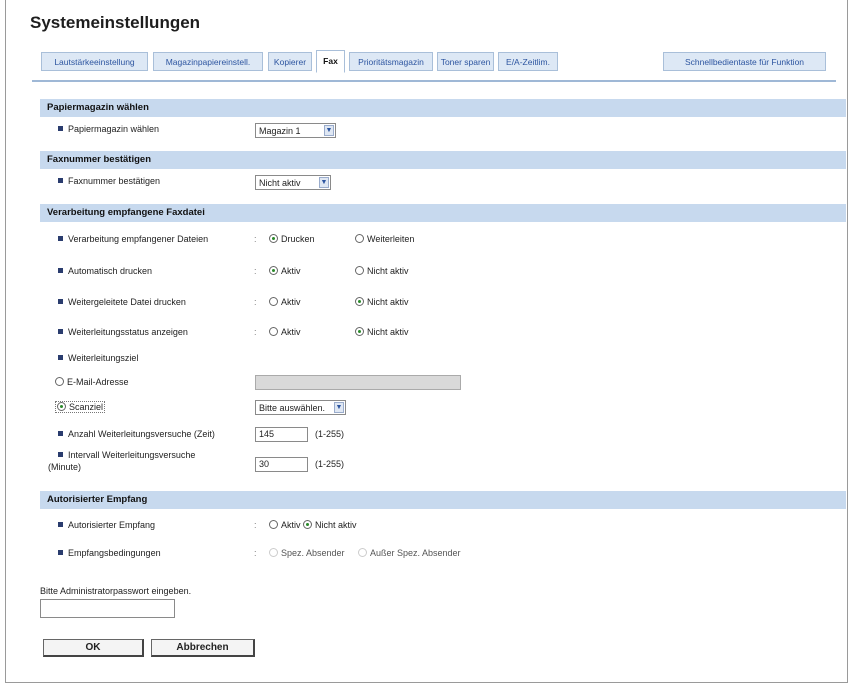 The width and height of the screenshot is (854, 684). What do you see at coordinates (108, 129) in the screenshot?
I see `label-papiermagazin: Papiermagazin wählen` at bounding box center [108, 129].